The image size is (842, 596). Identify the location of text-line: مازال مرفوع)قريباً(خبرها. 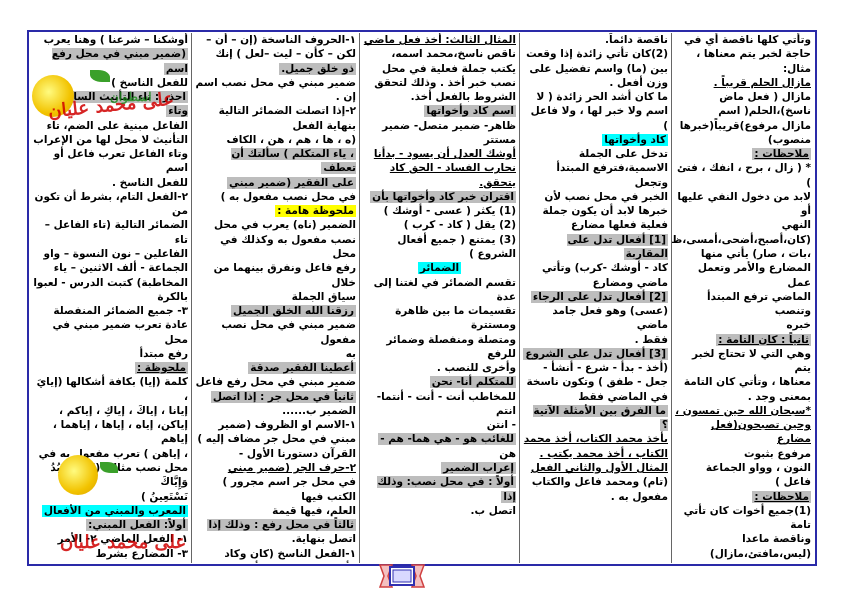
(743, 126).